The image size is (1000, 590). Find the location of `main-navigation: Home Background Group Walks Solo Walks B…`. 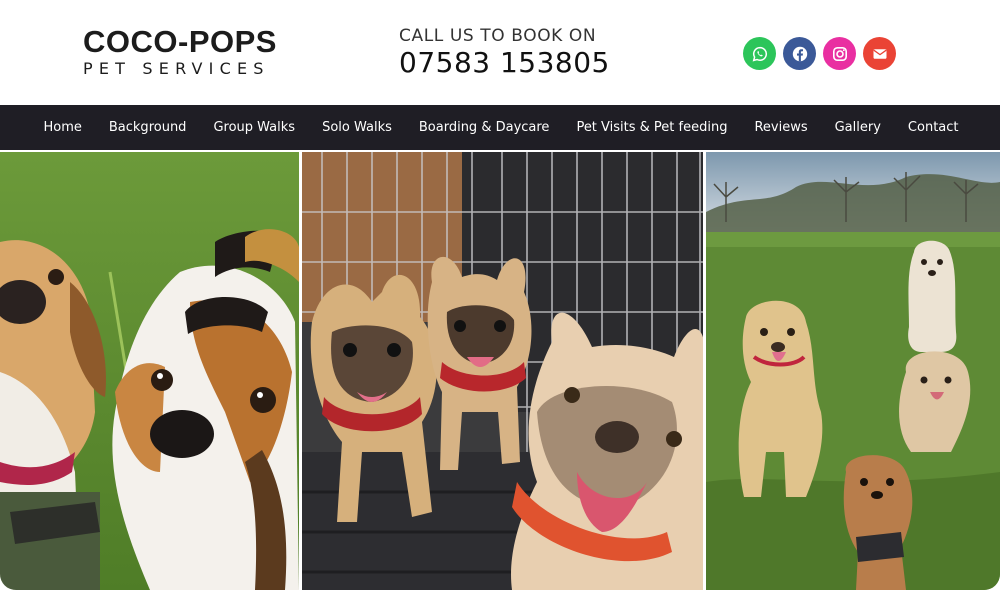

main-navigation: Home Background Group Walks Solo Walks B… is located at coordinates (500, 127).